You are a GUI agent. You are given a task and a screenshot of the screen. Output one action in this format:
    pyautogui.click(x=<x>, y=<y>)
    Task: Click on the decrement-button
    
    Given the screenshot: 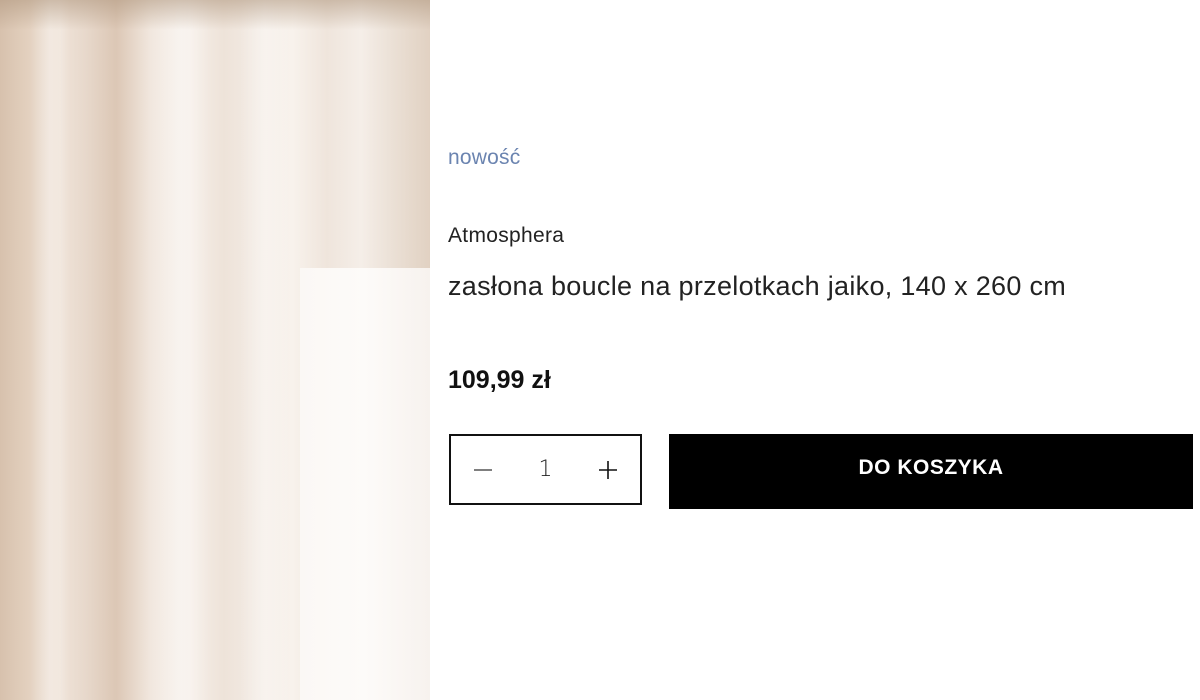 What is the action you would take?
    pyautogui.click(x=483, y=469)
    